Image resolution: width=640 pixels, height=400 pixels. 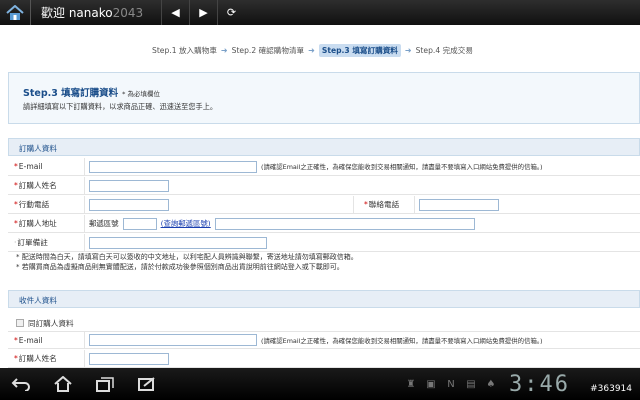 What do you see at coordinates (35, 358) in the screenshot?
I see `receiver-name-label: *訂購人姓名` at bounding box center [35, 358].